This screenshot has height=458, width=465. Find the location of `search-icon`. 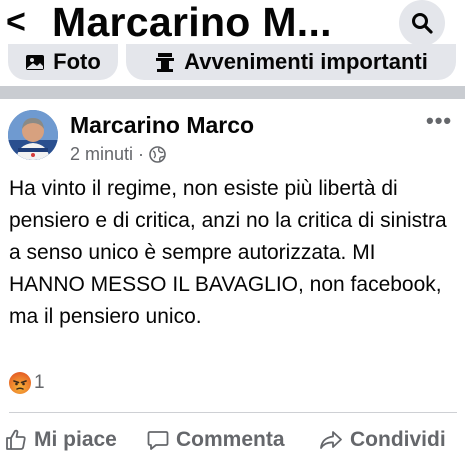

search-icon is located at coordinates (422, 23).